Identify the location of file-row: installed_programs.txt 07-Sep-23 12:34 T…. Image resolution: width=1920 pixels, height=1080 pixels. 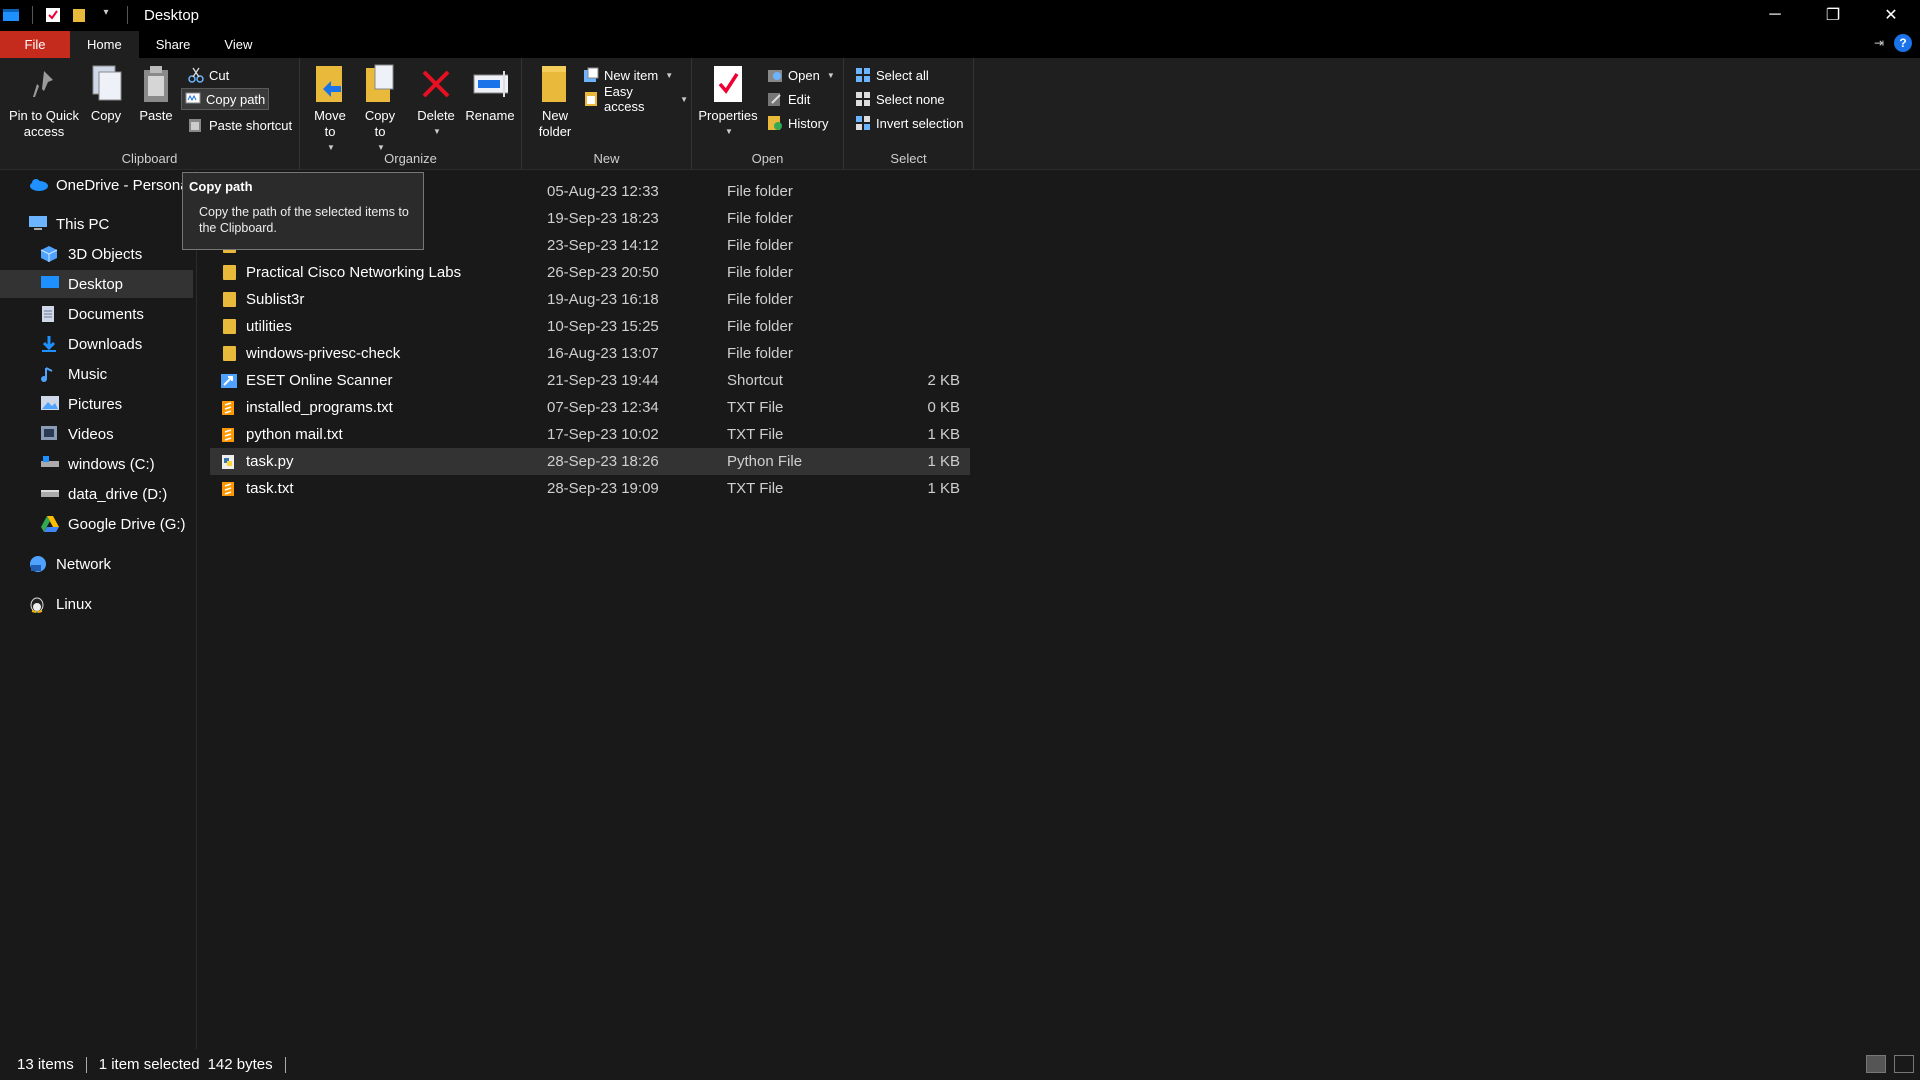
(590, 407).